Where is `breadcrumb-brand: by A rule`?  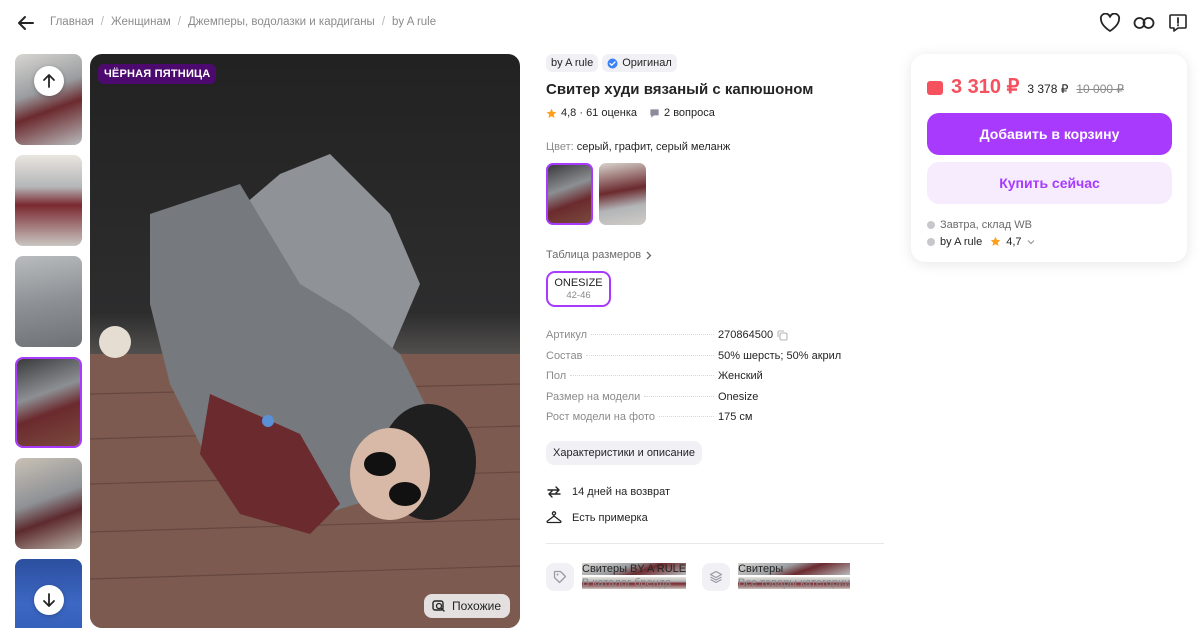
breadcrumb-brand: by A rule is located at coordinates (414, 22).